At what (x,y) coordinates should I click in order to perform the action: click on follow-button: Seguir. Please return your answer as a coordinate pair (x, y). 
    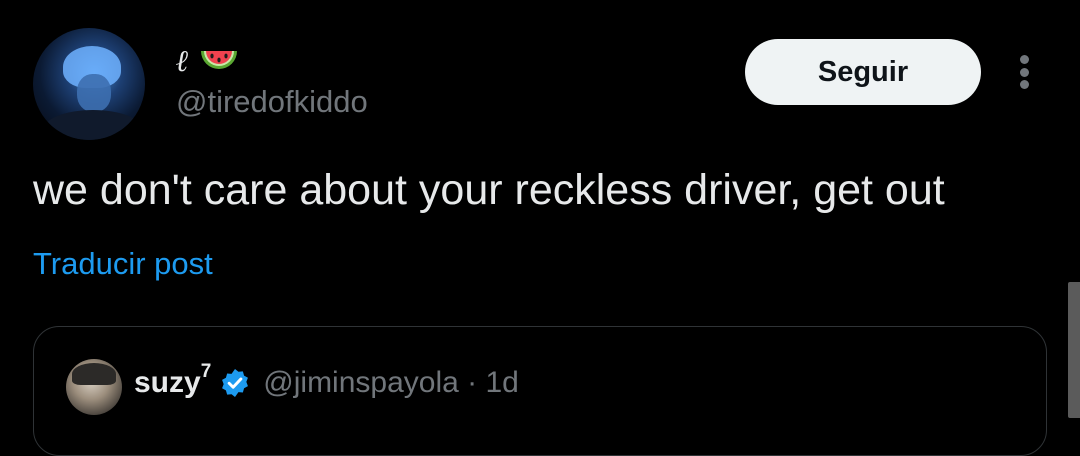
    Looking at the image, I should click on (863, 72).